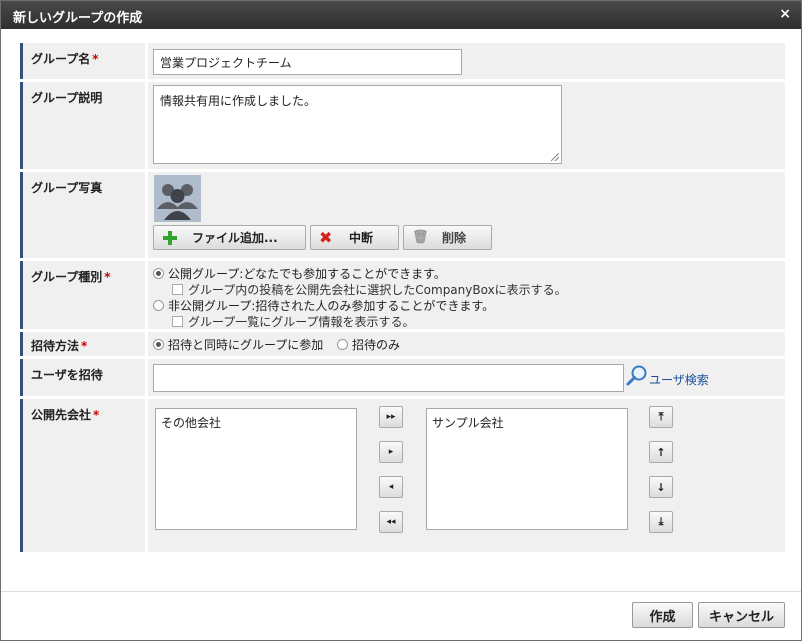 The image size is (802, 641). I want to click on invite-only-radio, so click(342, 344).